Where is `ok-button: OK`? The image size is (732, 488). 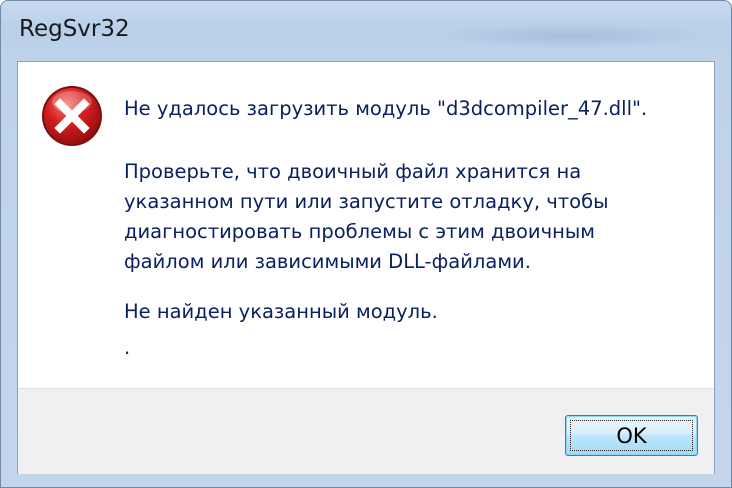 ok-button: OK is located at coordinates (631, 435).